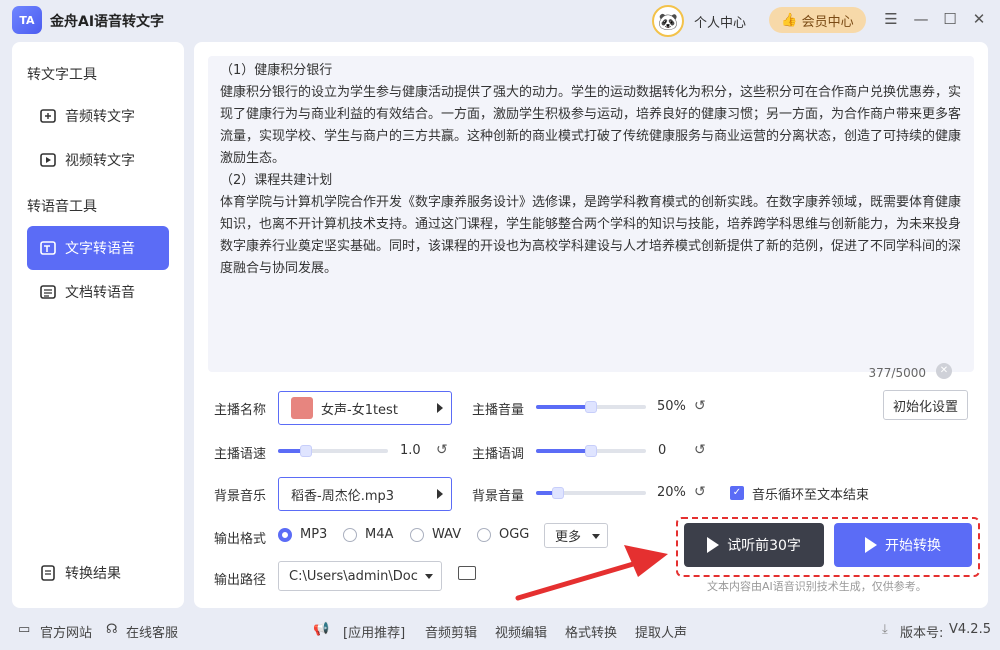 The image size is (1000, 650). I want to click on format-radio-wav, so click(417, 535).